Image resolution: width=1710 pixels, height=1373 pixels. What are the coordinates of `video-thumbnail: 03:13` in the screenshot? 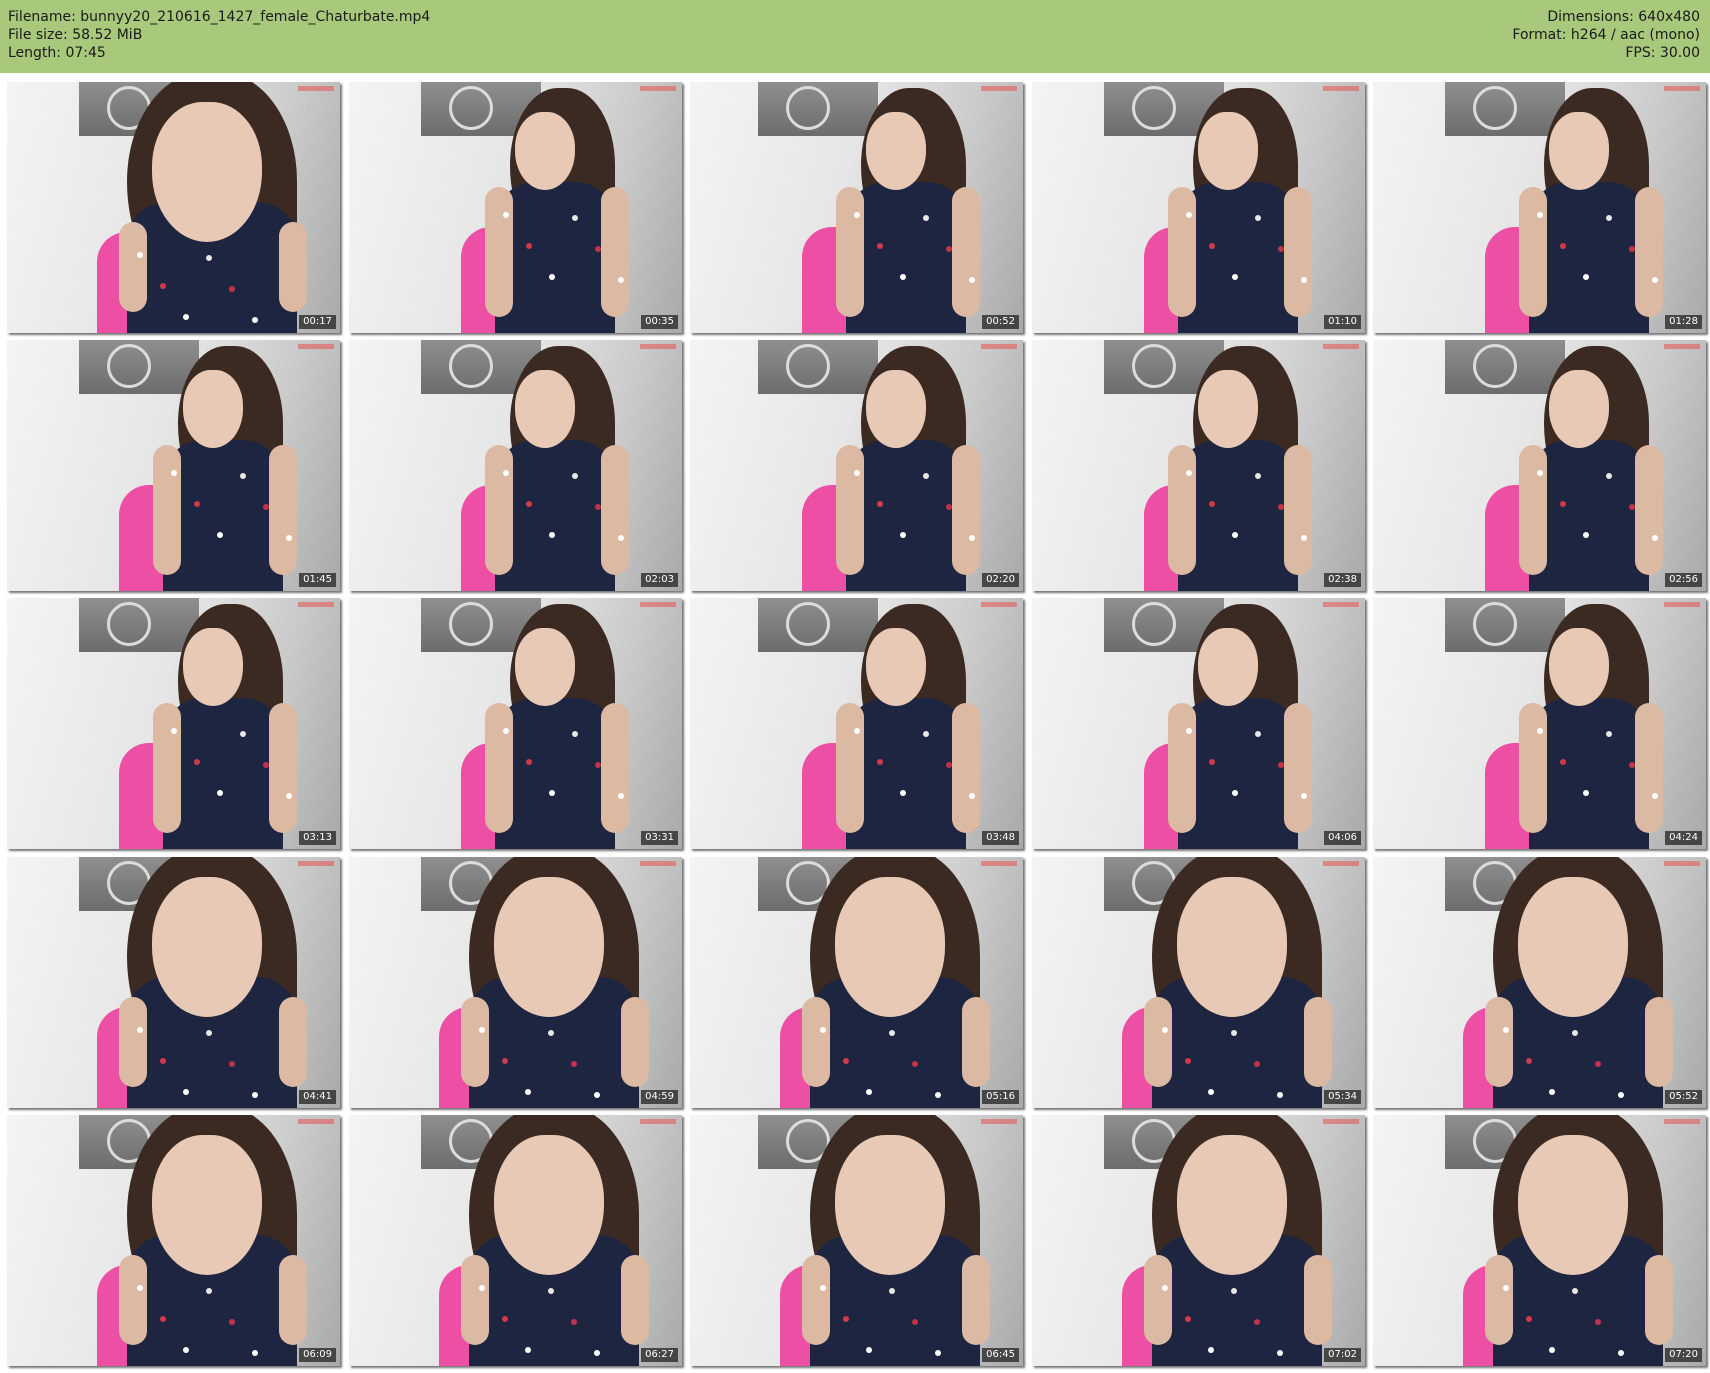 It's located at (173, 723).